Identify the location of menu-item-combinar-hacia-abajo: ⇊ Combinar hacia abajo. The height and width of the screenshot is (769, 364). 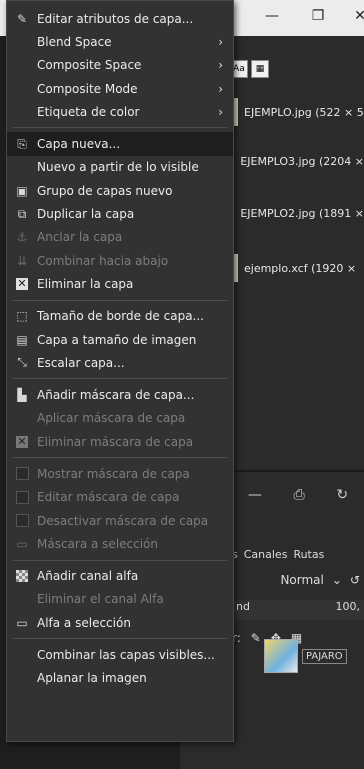
(120, 260).